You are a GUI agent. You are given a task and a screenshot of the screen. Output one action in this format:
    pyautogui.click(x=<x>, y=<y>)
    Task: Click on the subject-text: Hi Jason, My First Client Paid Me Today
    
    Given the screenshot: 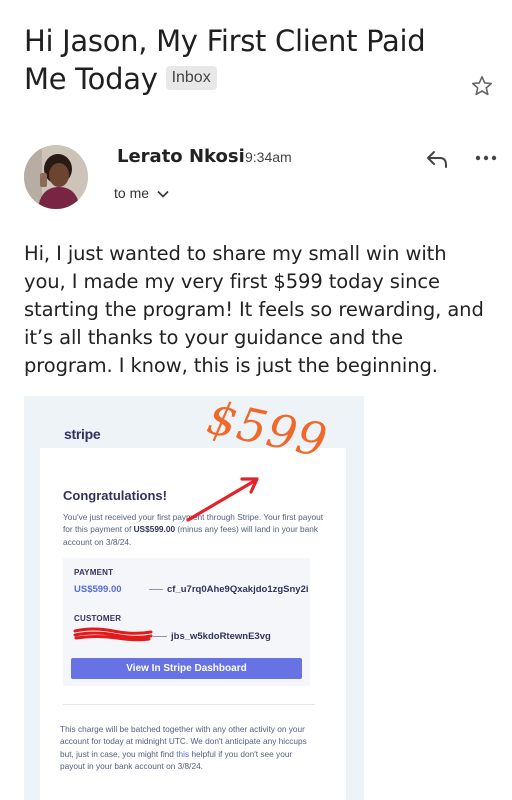 What is the action you would take?
    pyautogui.click(x=225, y=60)
    